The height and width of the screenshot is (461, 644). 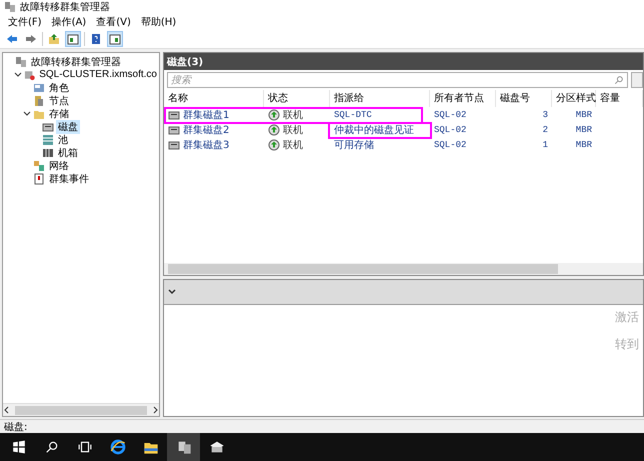 I want to click on menu-item: 帮助(H), so click(x=158, y=22).